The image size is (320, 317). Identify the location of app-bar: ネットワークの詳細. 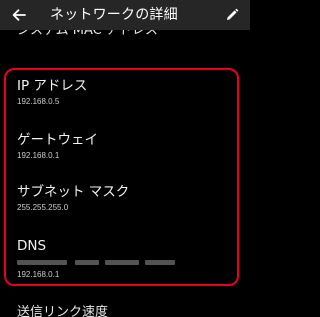
(125, 15).